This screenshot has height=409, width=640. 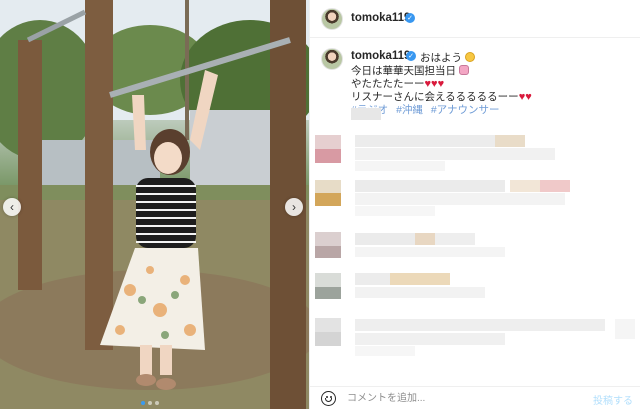 I want to click on comment-composer: 投稿する, so click(x=475, y=397).